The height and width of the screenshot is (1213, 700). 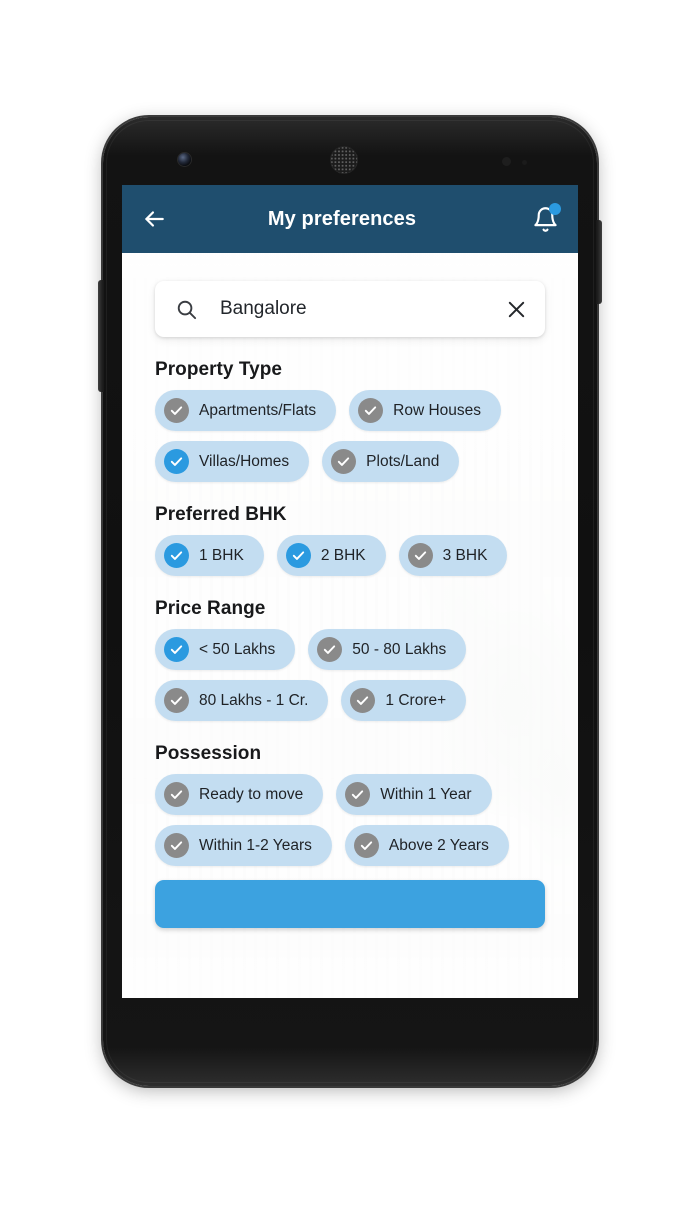 I want to click on chip-preferred-bhk-2: 3 BHK, so click(x=453, y=555).